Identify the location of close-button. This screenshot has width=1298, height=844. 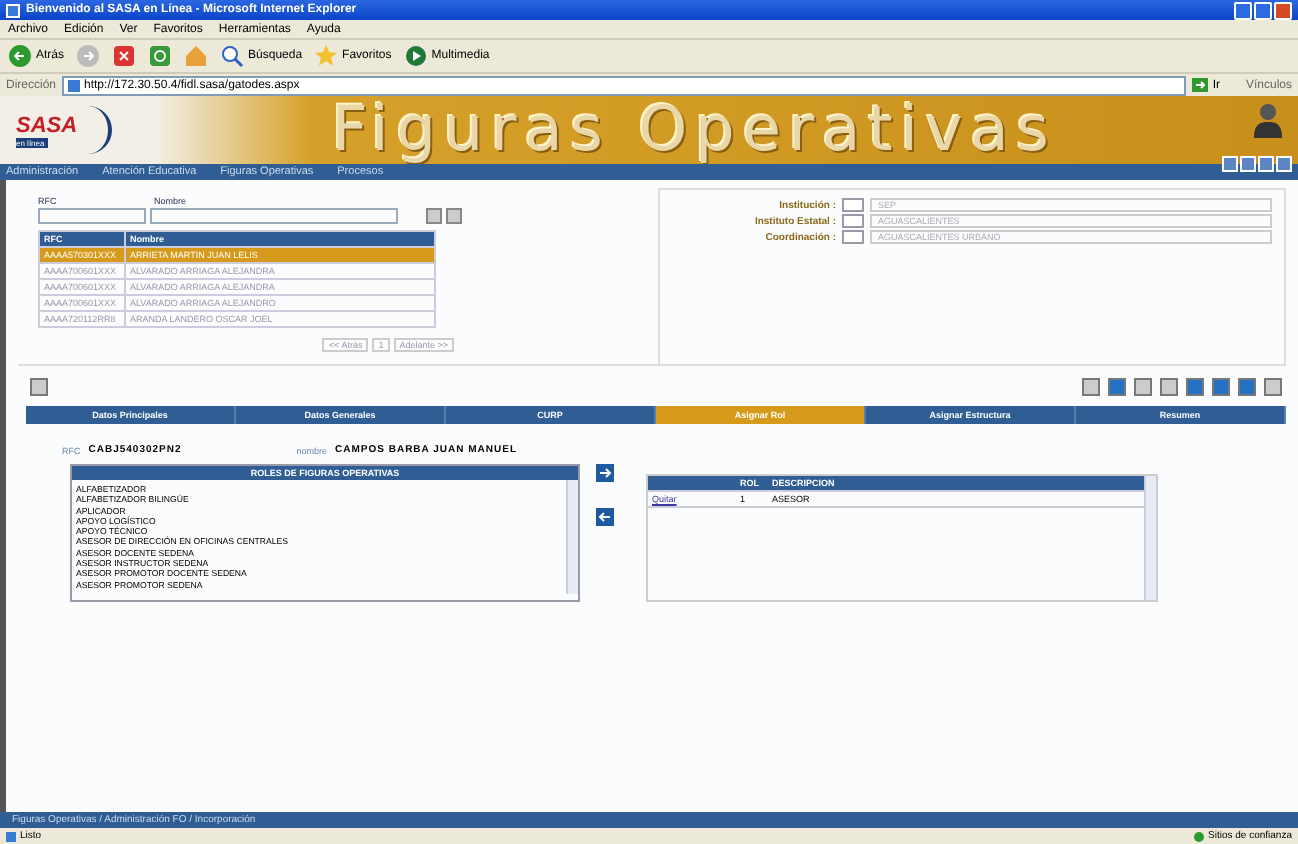
(1283, 10).